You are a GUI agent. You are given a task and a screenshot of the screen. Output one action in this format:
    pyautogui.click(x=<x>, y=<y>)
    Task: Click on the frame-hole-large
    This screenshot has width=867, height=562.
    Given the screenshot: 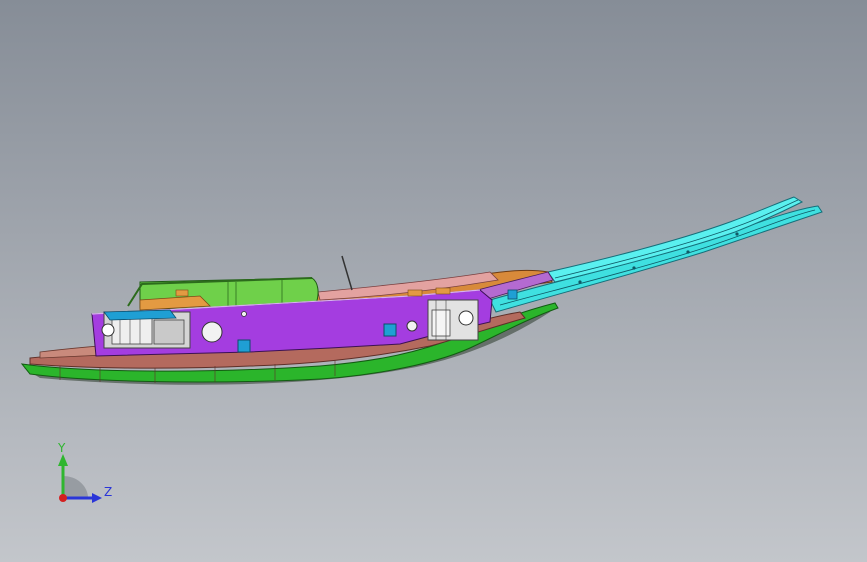 What is the action you would take?
    pyautogui.click(x=212, y=332)
    